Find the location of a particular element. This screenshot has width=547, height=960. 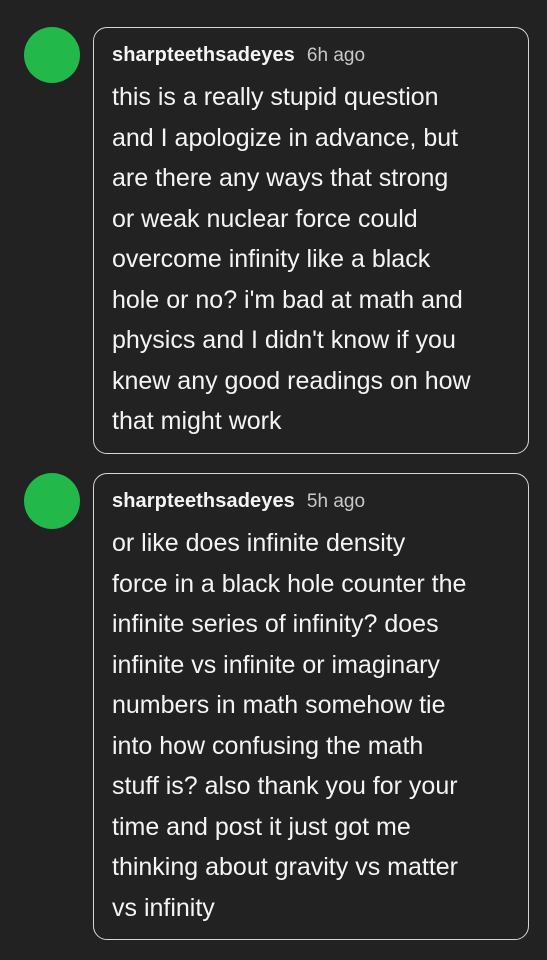

message-line: this is a really stupid question is located at coordinates (275, 97).